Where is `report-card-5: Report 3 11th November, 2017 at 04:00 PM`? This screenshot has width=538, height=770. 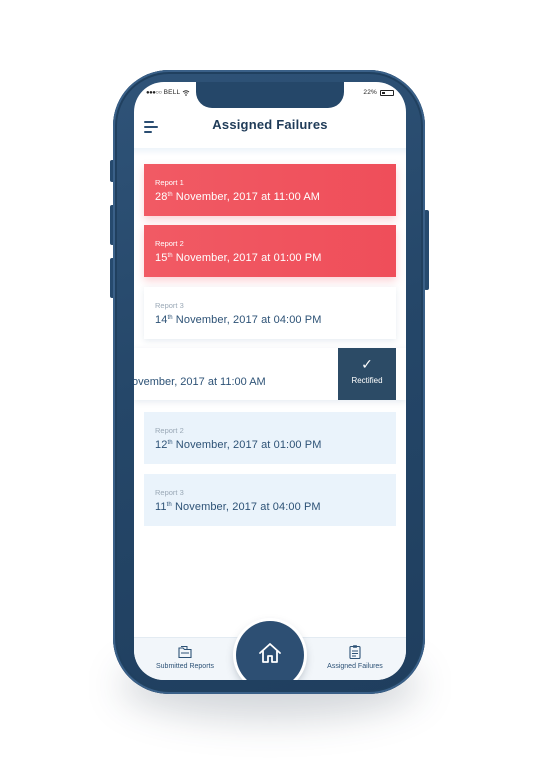 report-card-5: Report 3 11th November, 2017 at 04:00 PM is located at coordinates (270, 500).